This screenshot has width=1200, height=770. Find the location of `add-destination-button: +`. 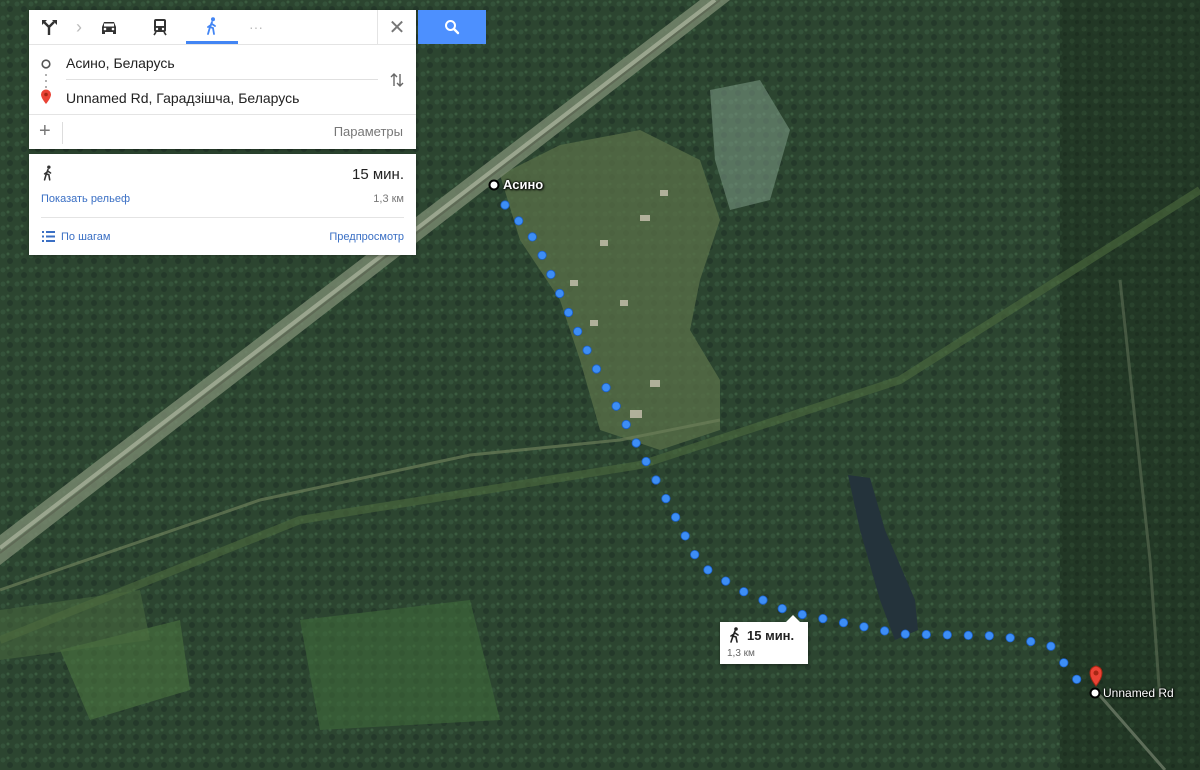

add-destination-button: + is located at coordinates (45, 131).